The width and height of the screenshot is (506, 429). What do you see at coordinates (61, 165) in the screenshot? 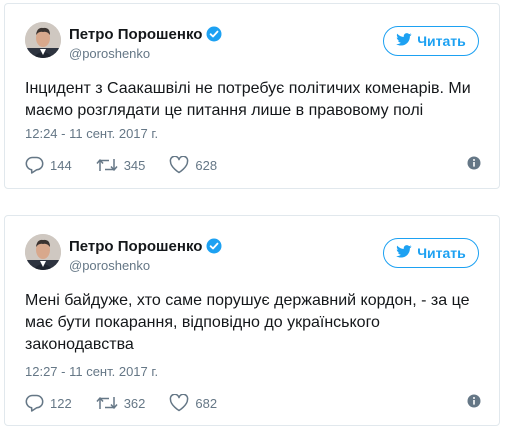
I see `reply-count: 144` at bounding box center [61, 165].